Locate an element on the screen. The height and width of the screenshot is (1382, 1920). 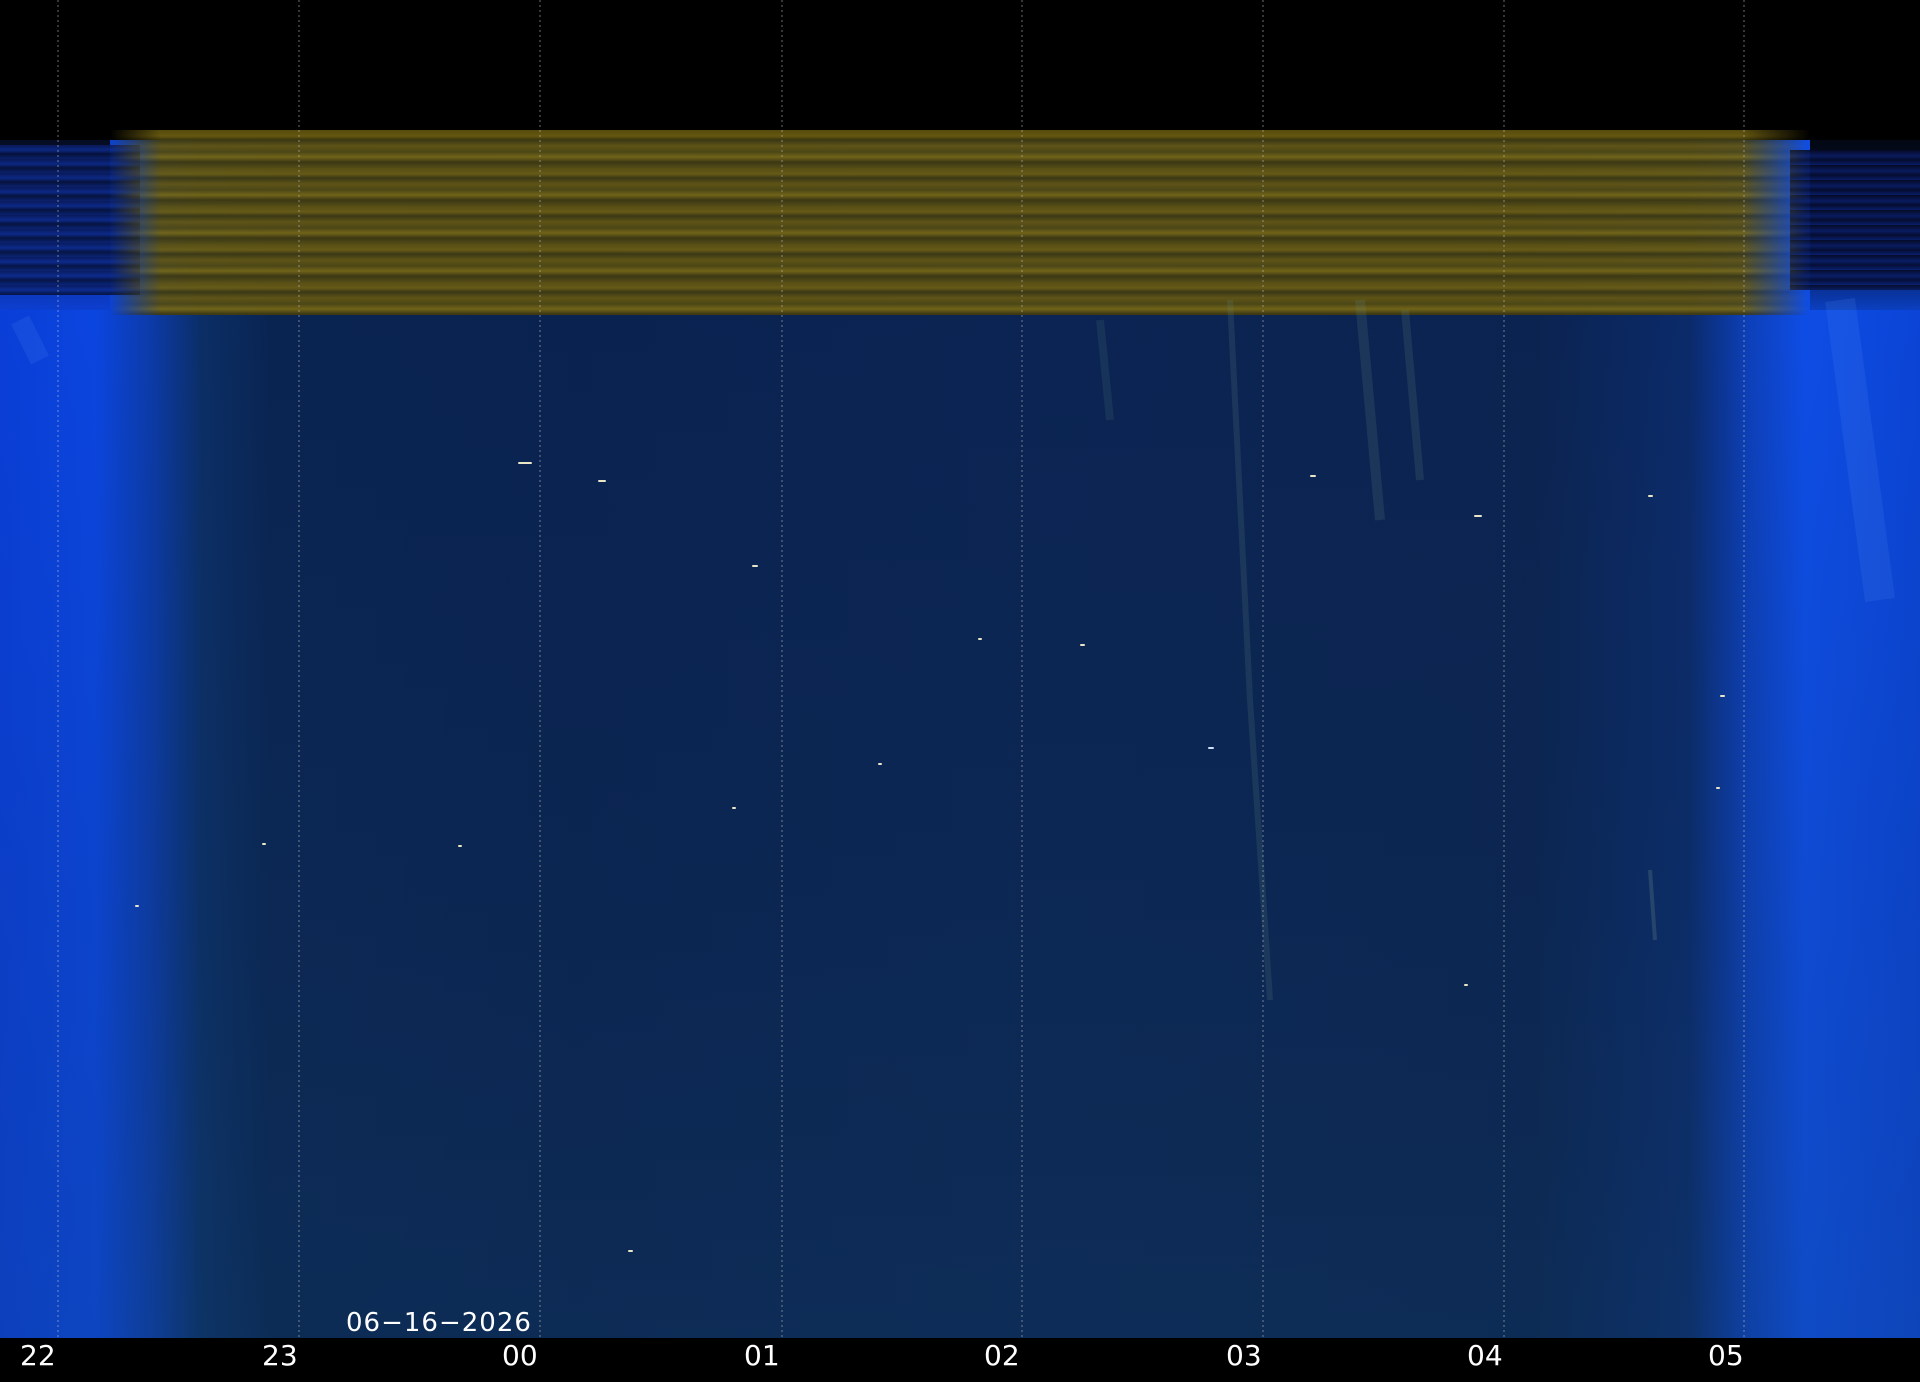
hour-label-01: 01 is located at coordinates (762, 1355).